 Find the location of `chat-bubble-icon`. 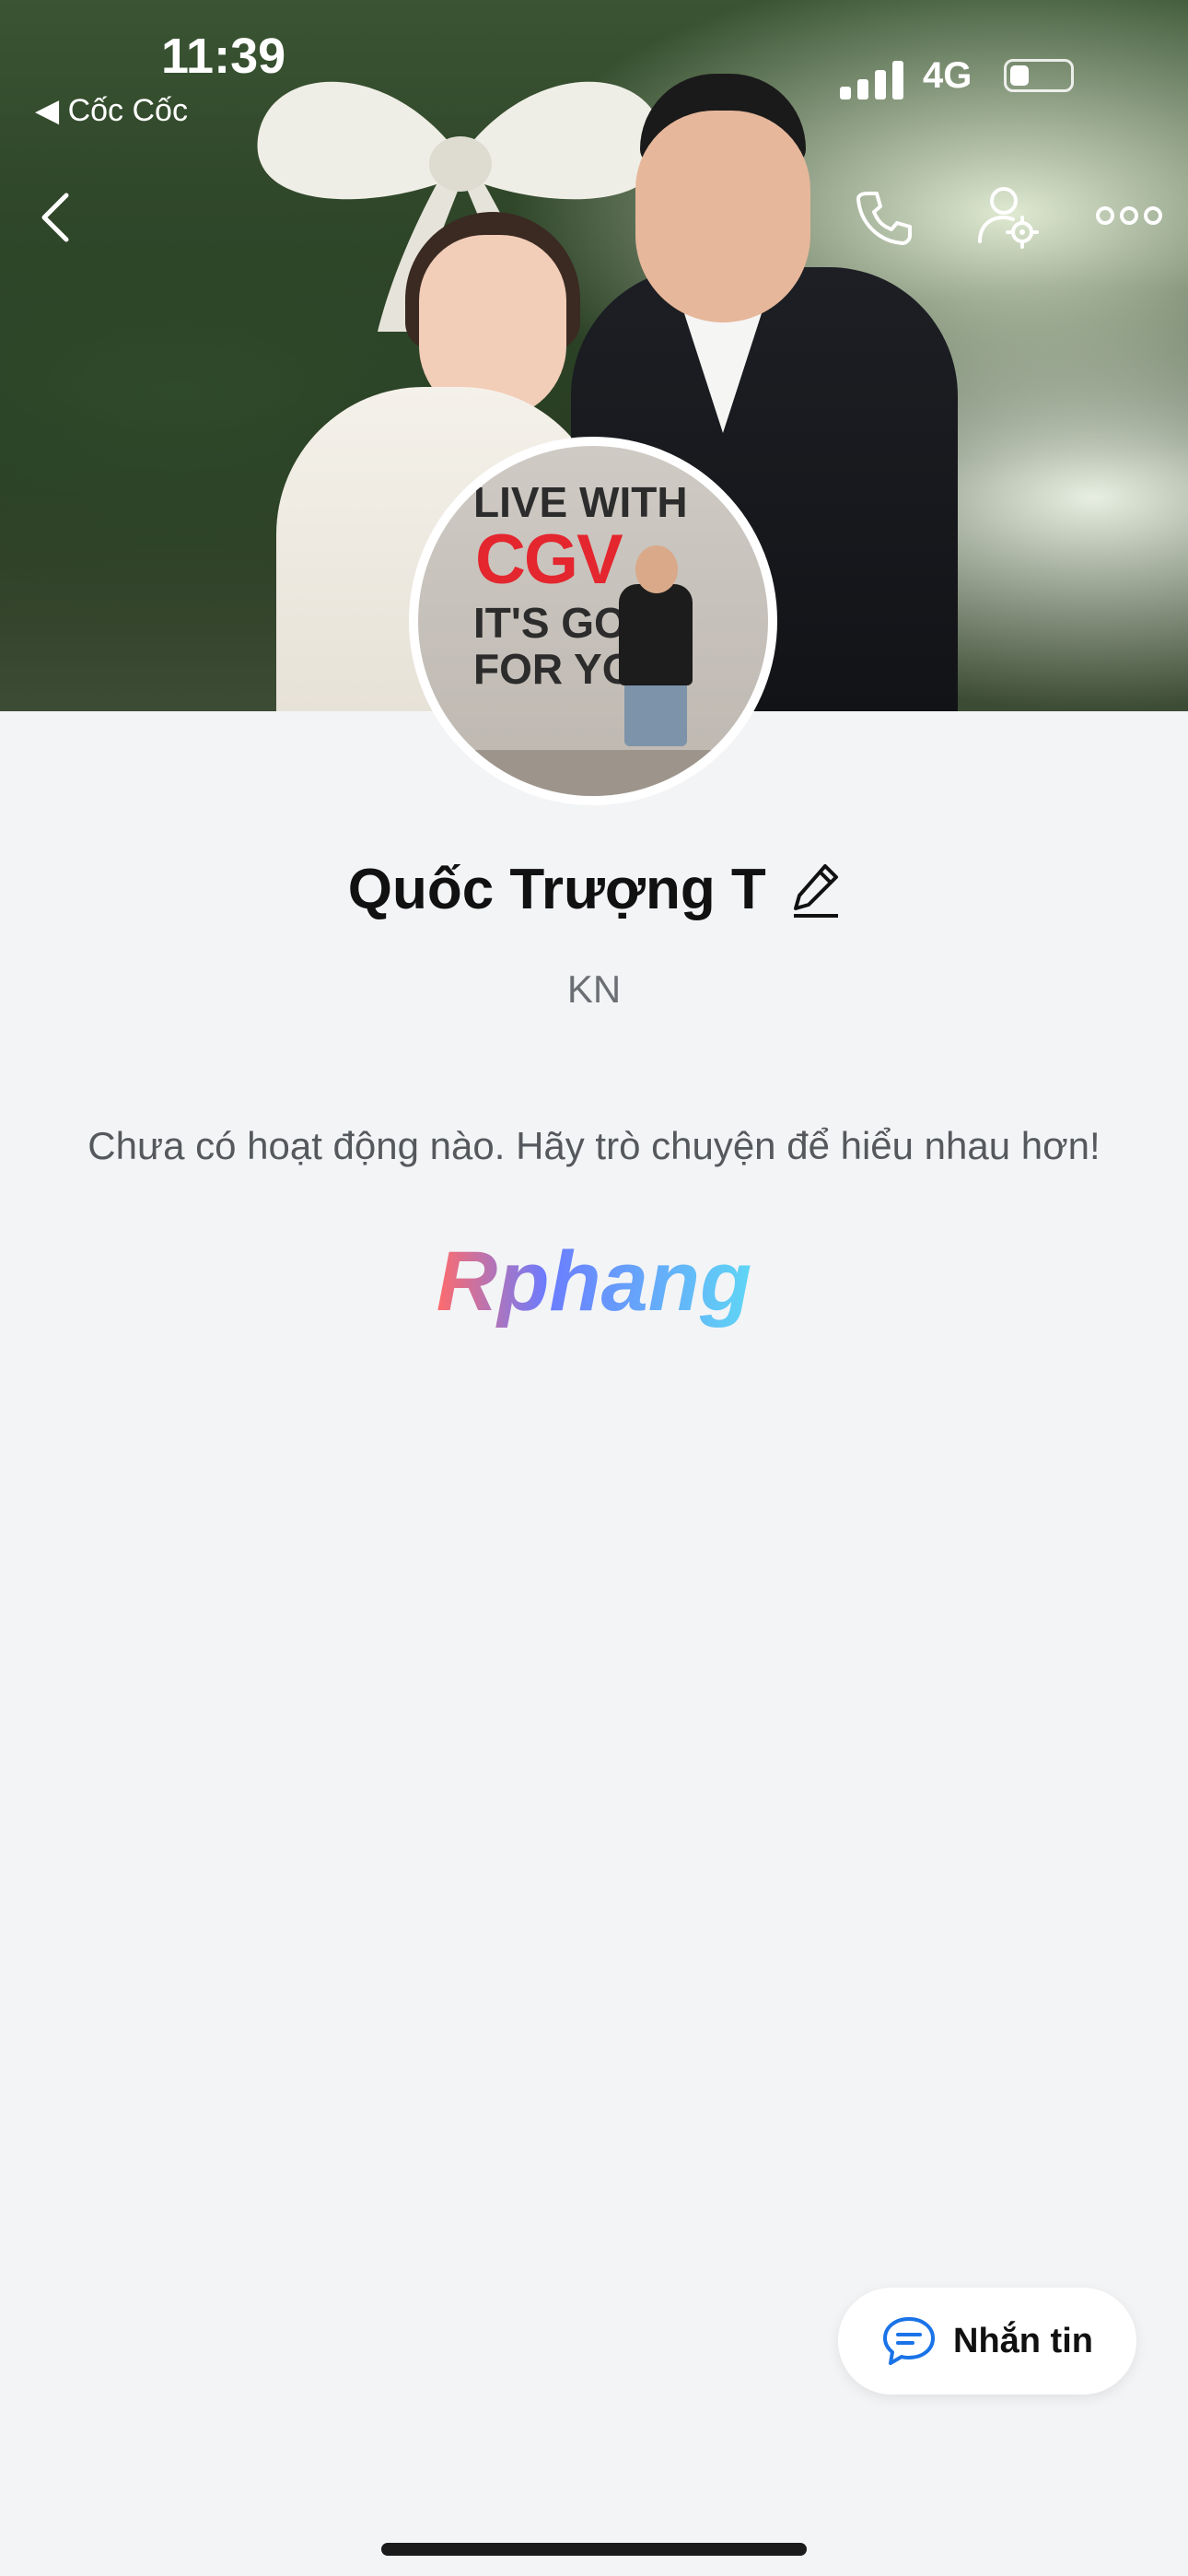

chat-bubble-icon is located at coordinates (909, 2341).